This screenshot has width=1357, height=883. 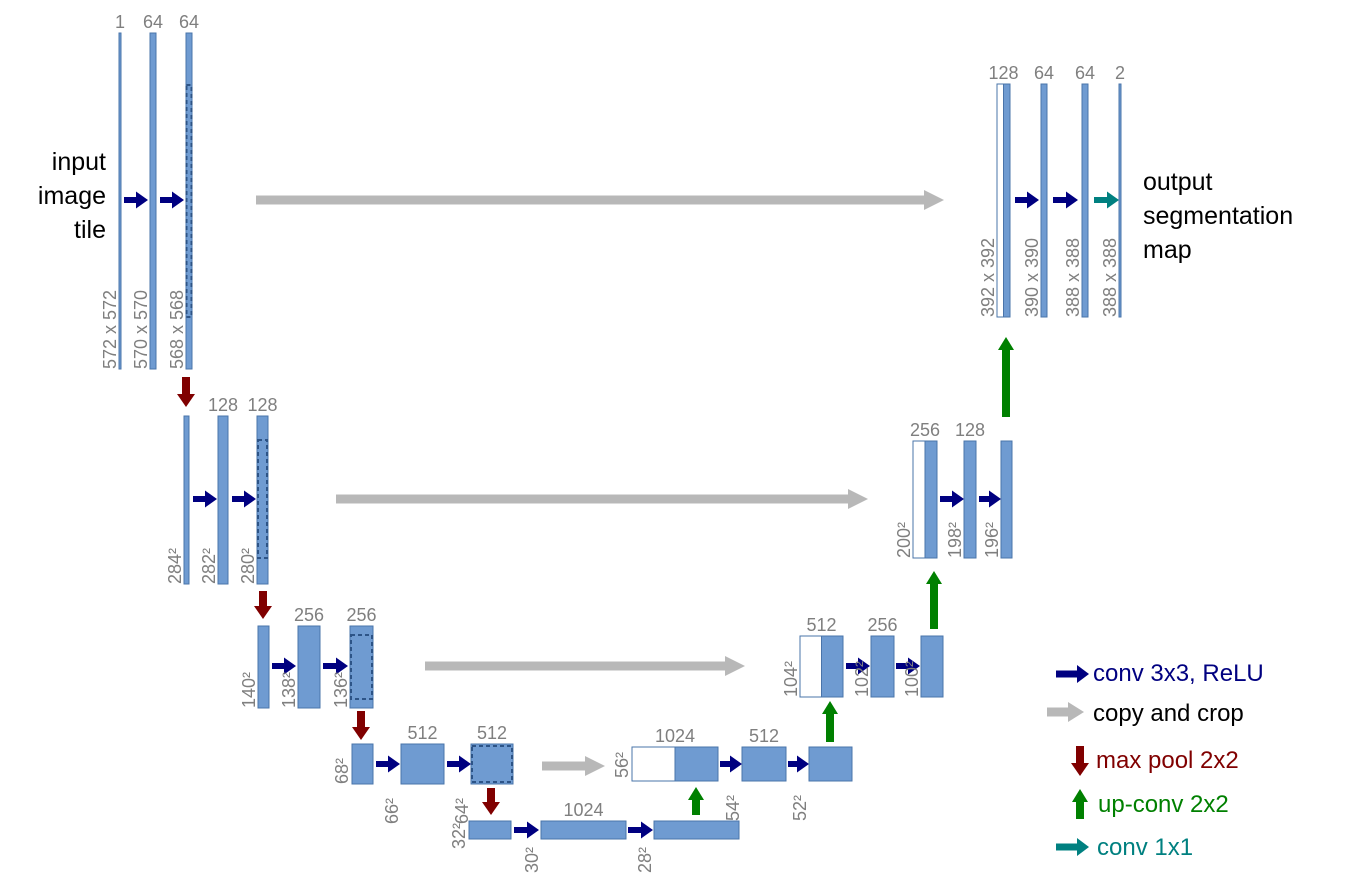 I want to click on feature-map-b1, so click(x=490, y=830).